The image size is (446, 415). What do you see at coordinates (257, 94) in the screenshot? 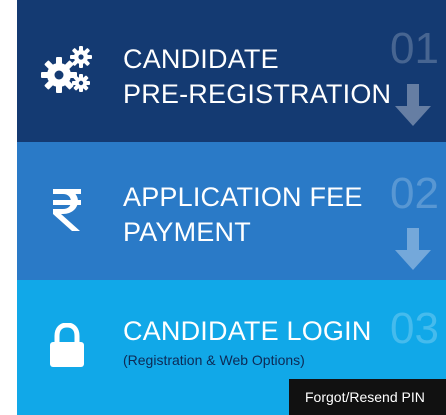
I see `step-1-title-line2: PRE-REGISTRATION` at bounding box center [257, 94].